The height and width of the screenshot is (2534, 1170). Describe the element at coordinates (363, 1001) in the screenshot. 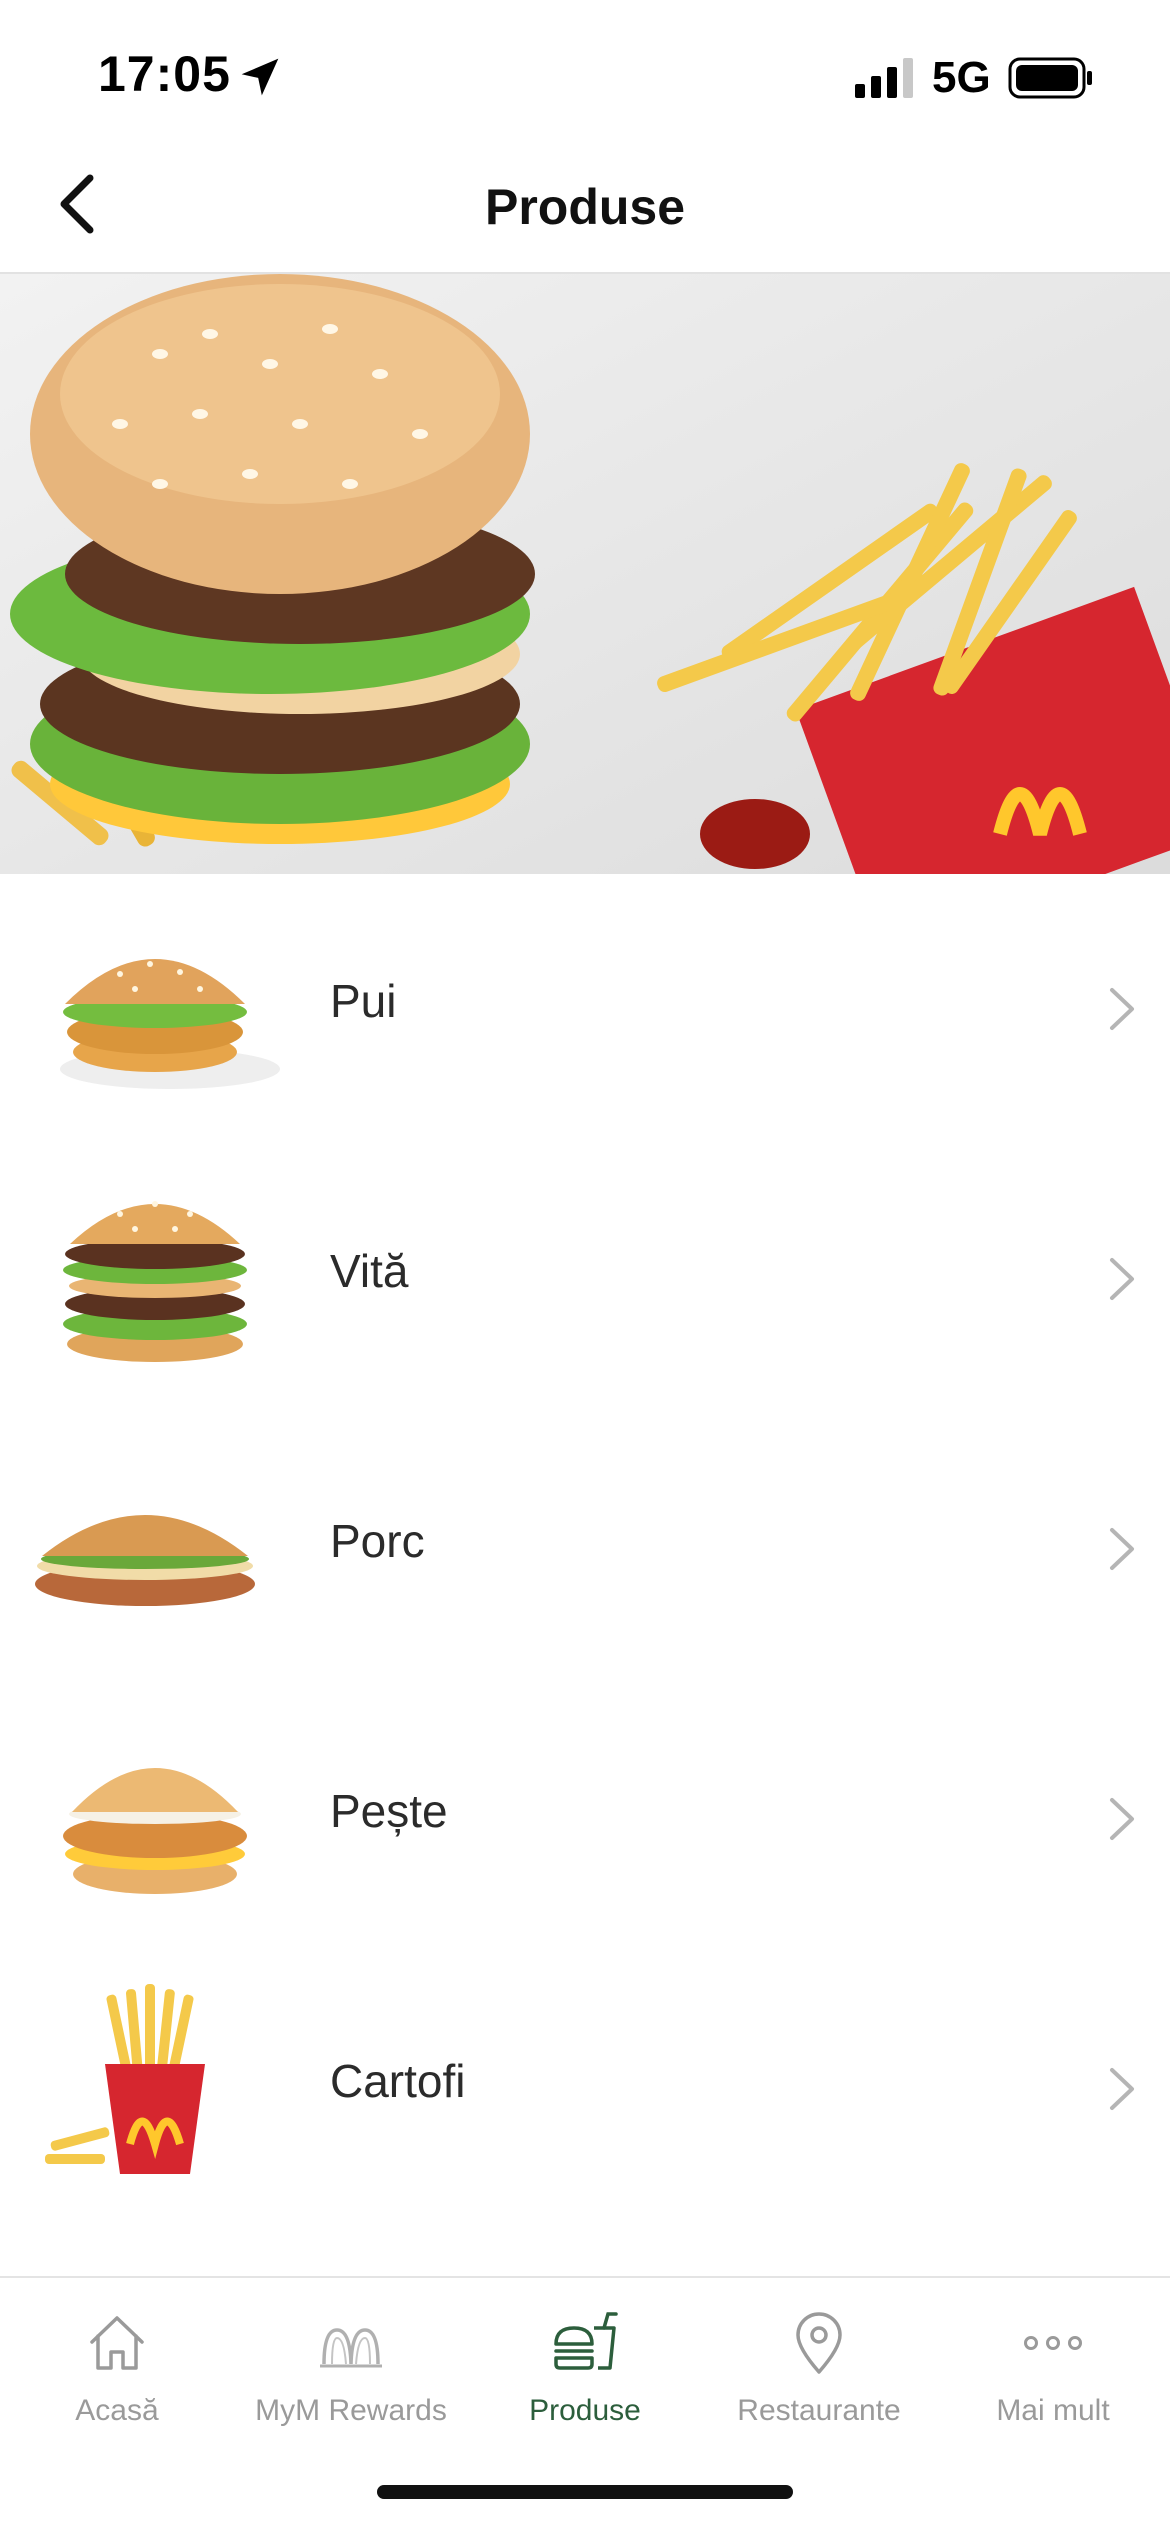

I see `category-label: Pui` at that location.